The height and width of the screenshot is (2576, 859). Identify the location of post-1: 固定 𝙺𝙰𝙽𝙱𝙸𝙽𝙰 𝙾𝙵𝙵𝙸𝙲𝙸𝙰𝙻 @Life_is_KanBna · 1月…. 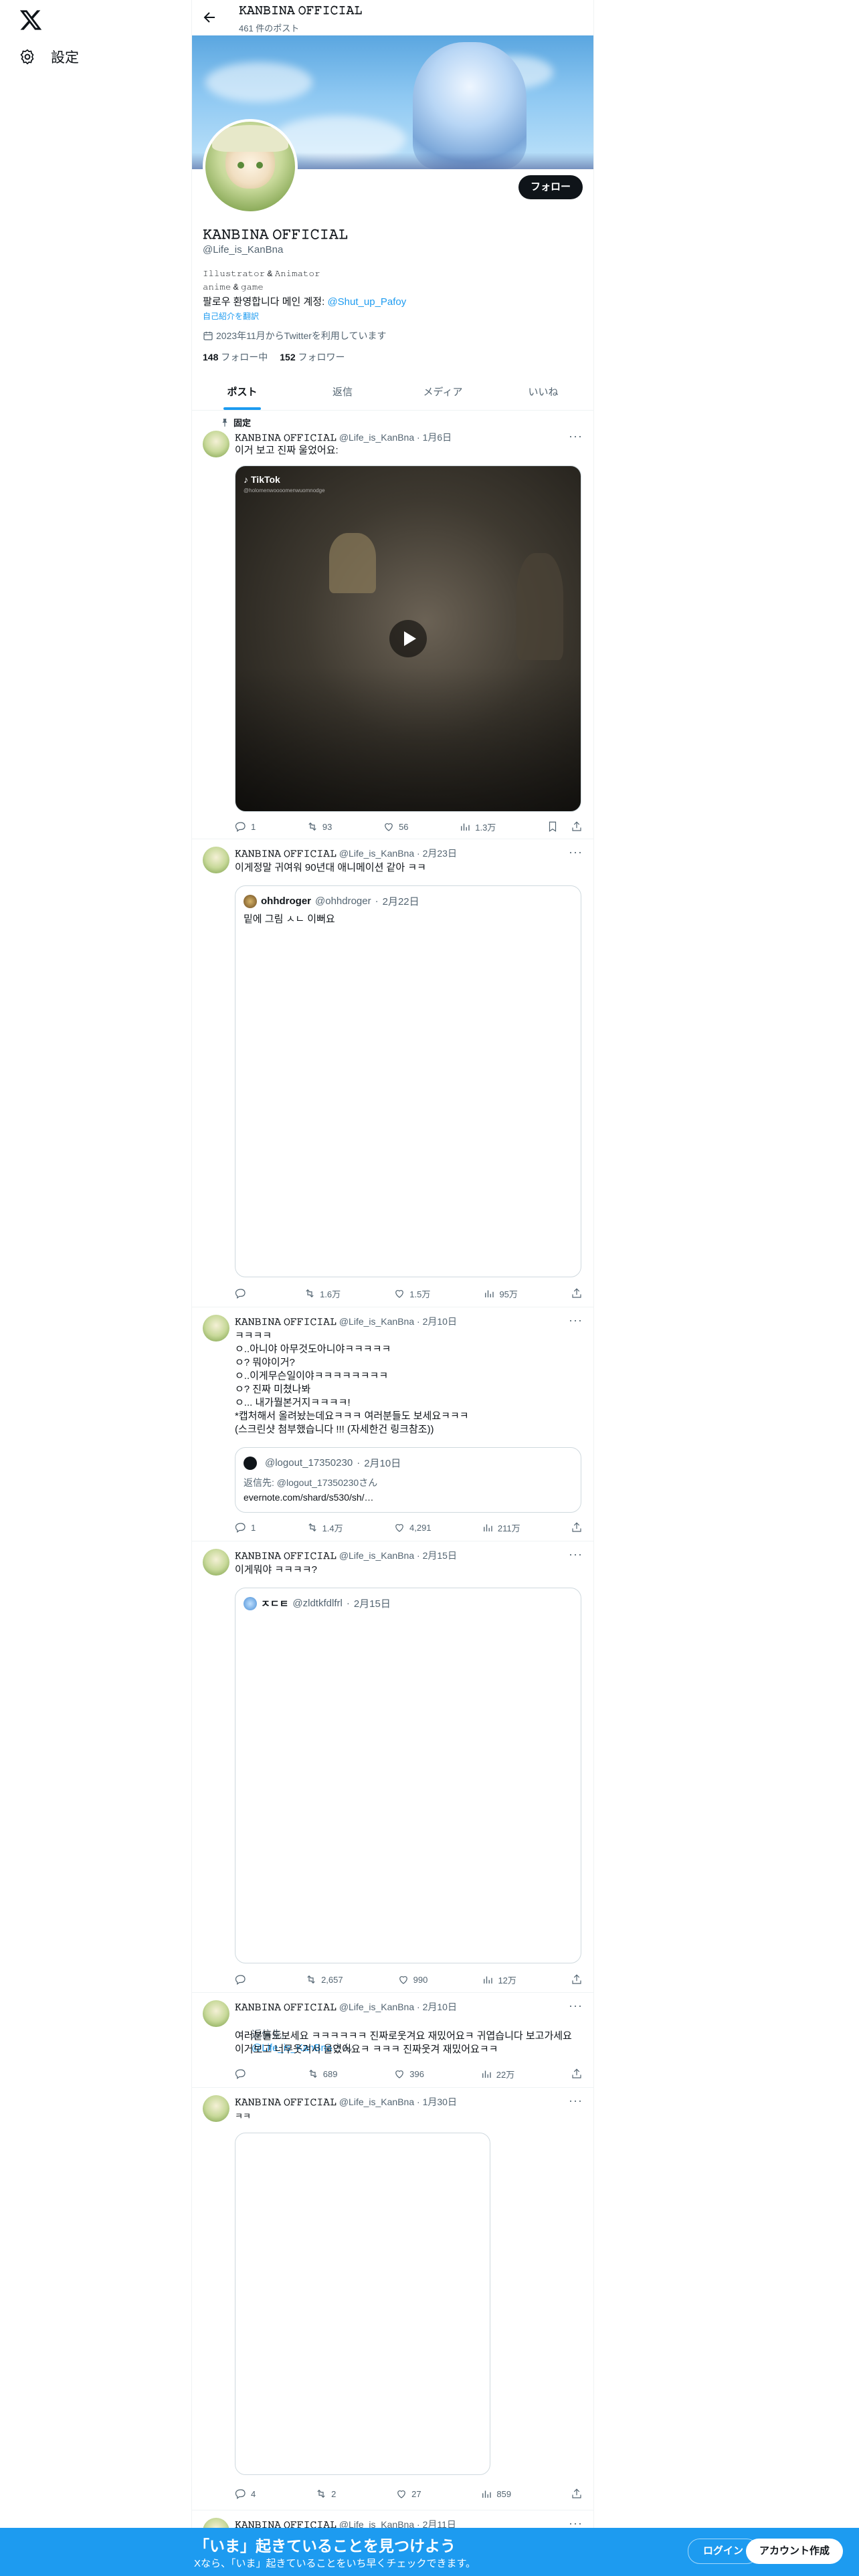
(393, 625).